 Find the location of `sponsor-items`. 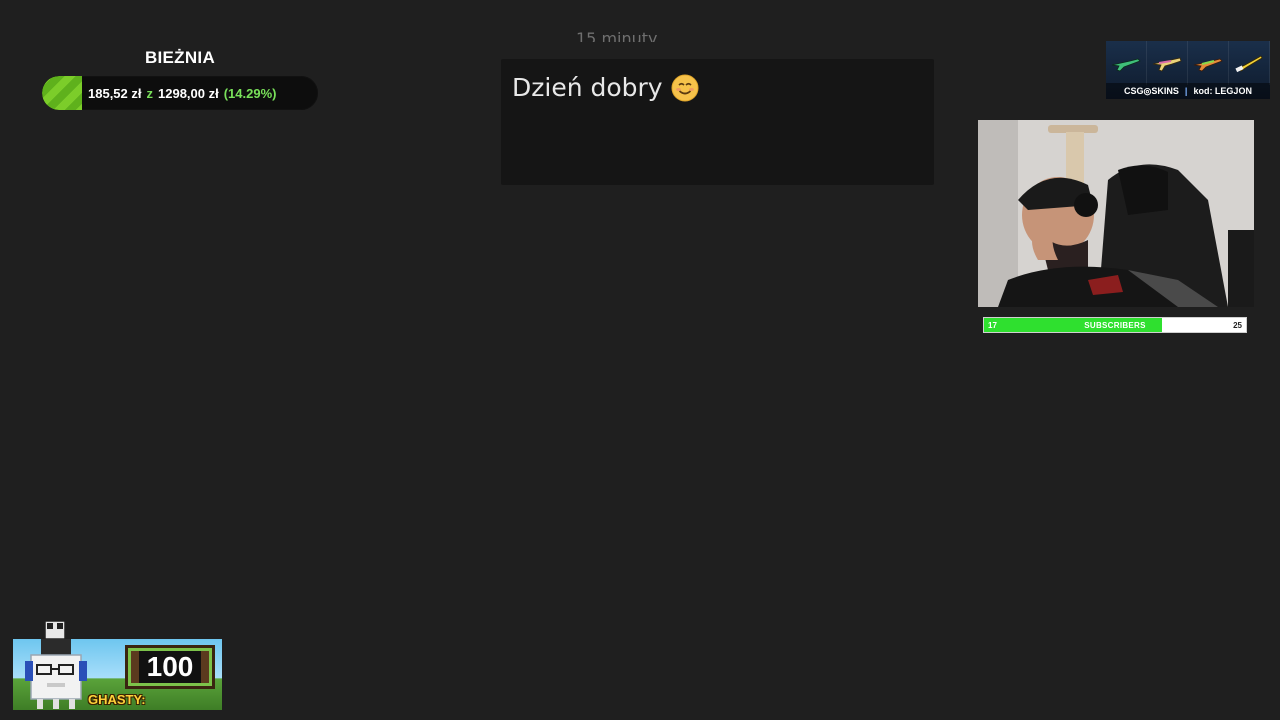

sponsor-items is located at coordinates (1188, 63).